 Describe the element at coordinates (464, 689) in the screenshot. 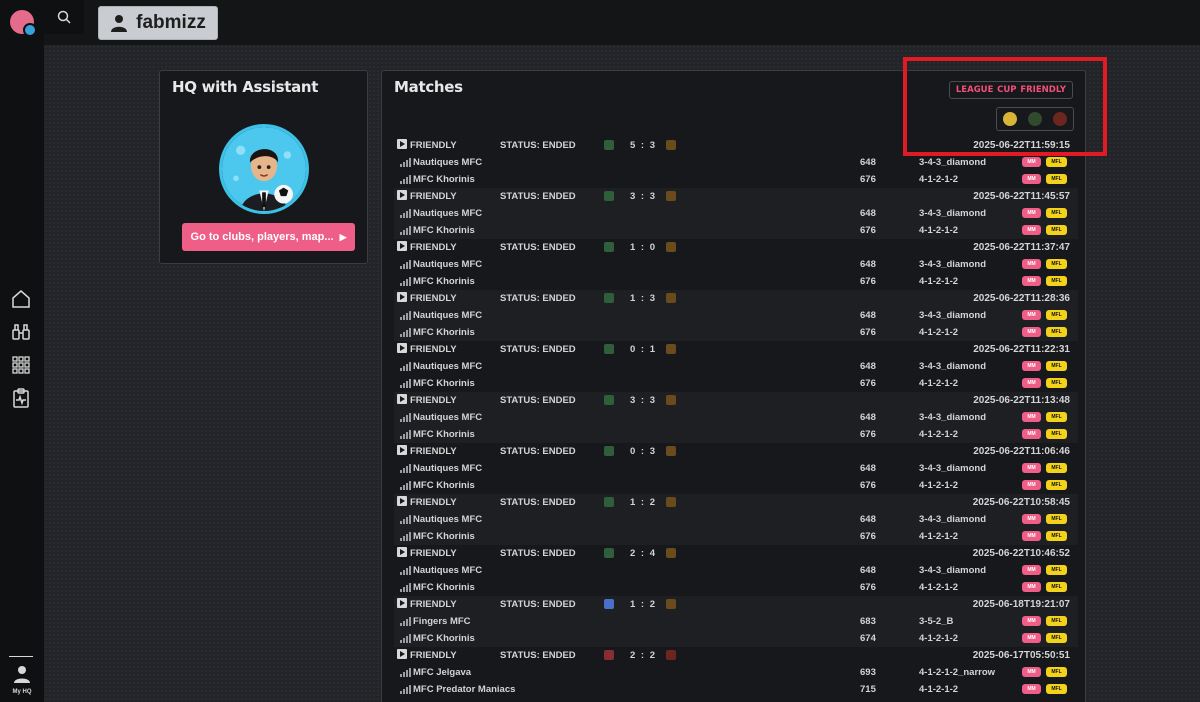

I see `away-team-name: MFC Predator Maniacs` at that location.